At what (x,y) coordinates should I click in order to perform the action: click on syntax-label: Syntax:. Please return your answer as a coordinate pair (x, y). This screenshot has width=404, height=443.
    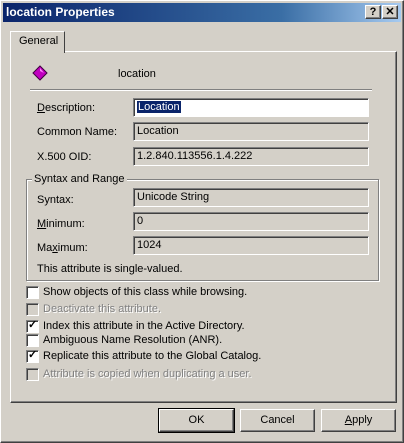
    Looking at the image, I should click on (55, 200).